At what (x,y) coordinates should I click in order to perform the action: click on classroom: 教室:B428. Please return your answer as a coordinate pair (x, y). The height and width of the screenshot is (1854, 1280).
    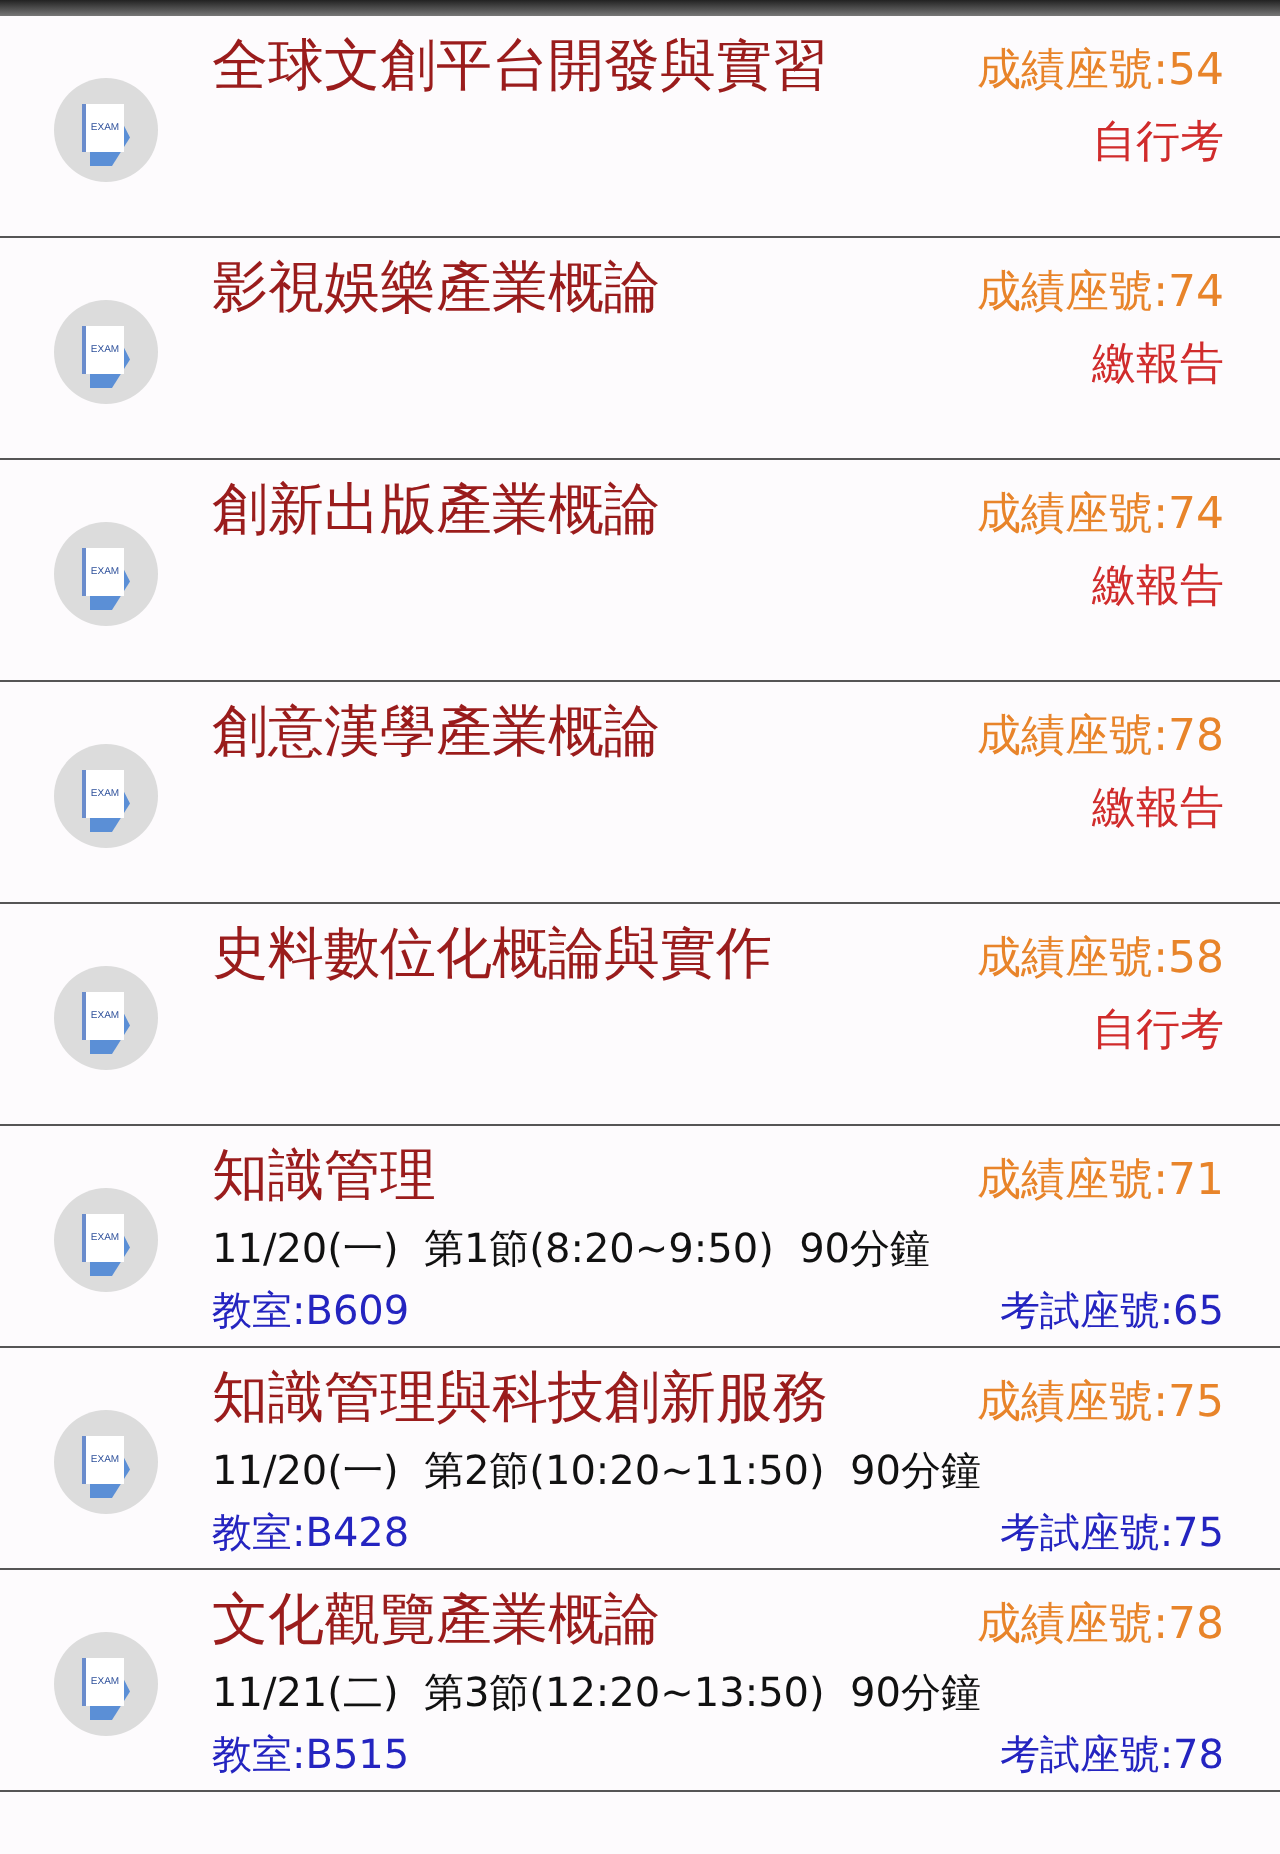
    Looking at the image, I should click on (311, 1533).